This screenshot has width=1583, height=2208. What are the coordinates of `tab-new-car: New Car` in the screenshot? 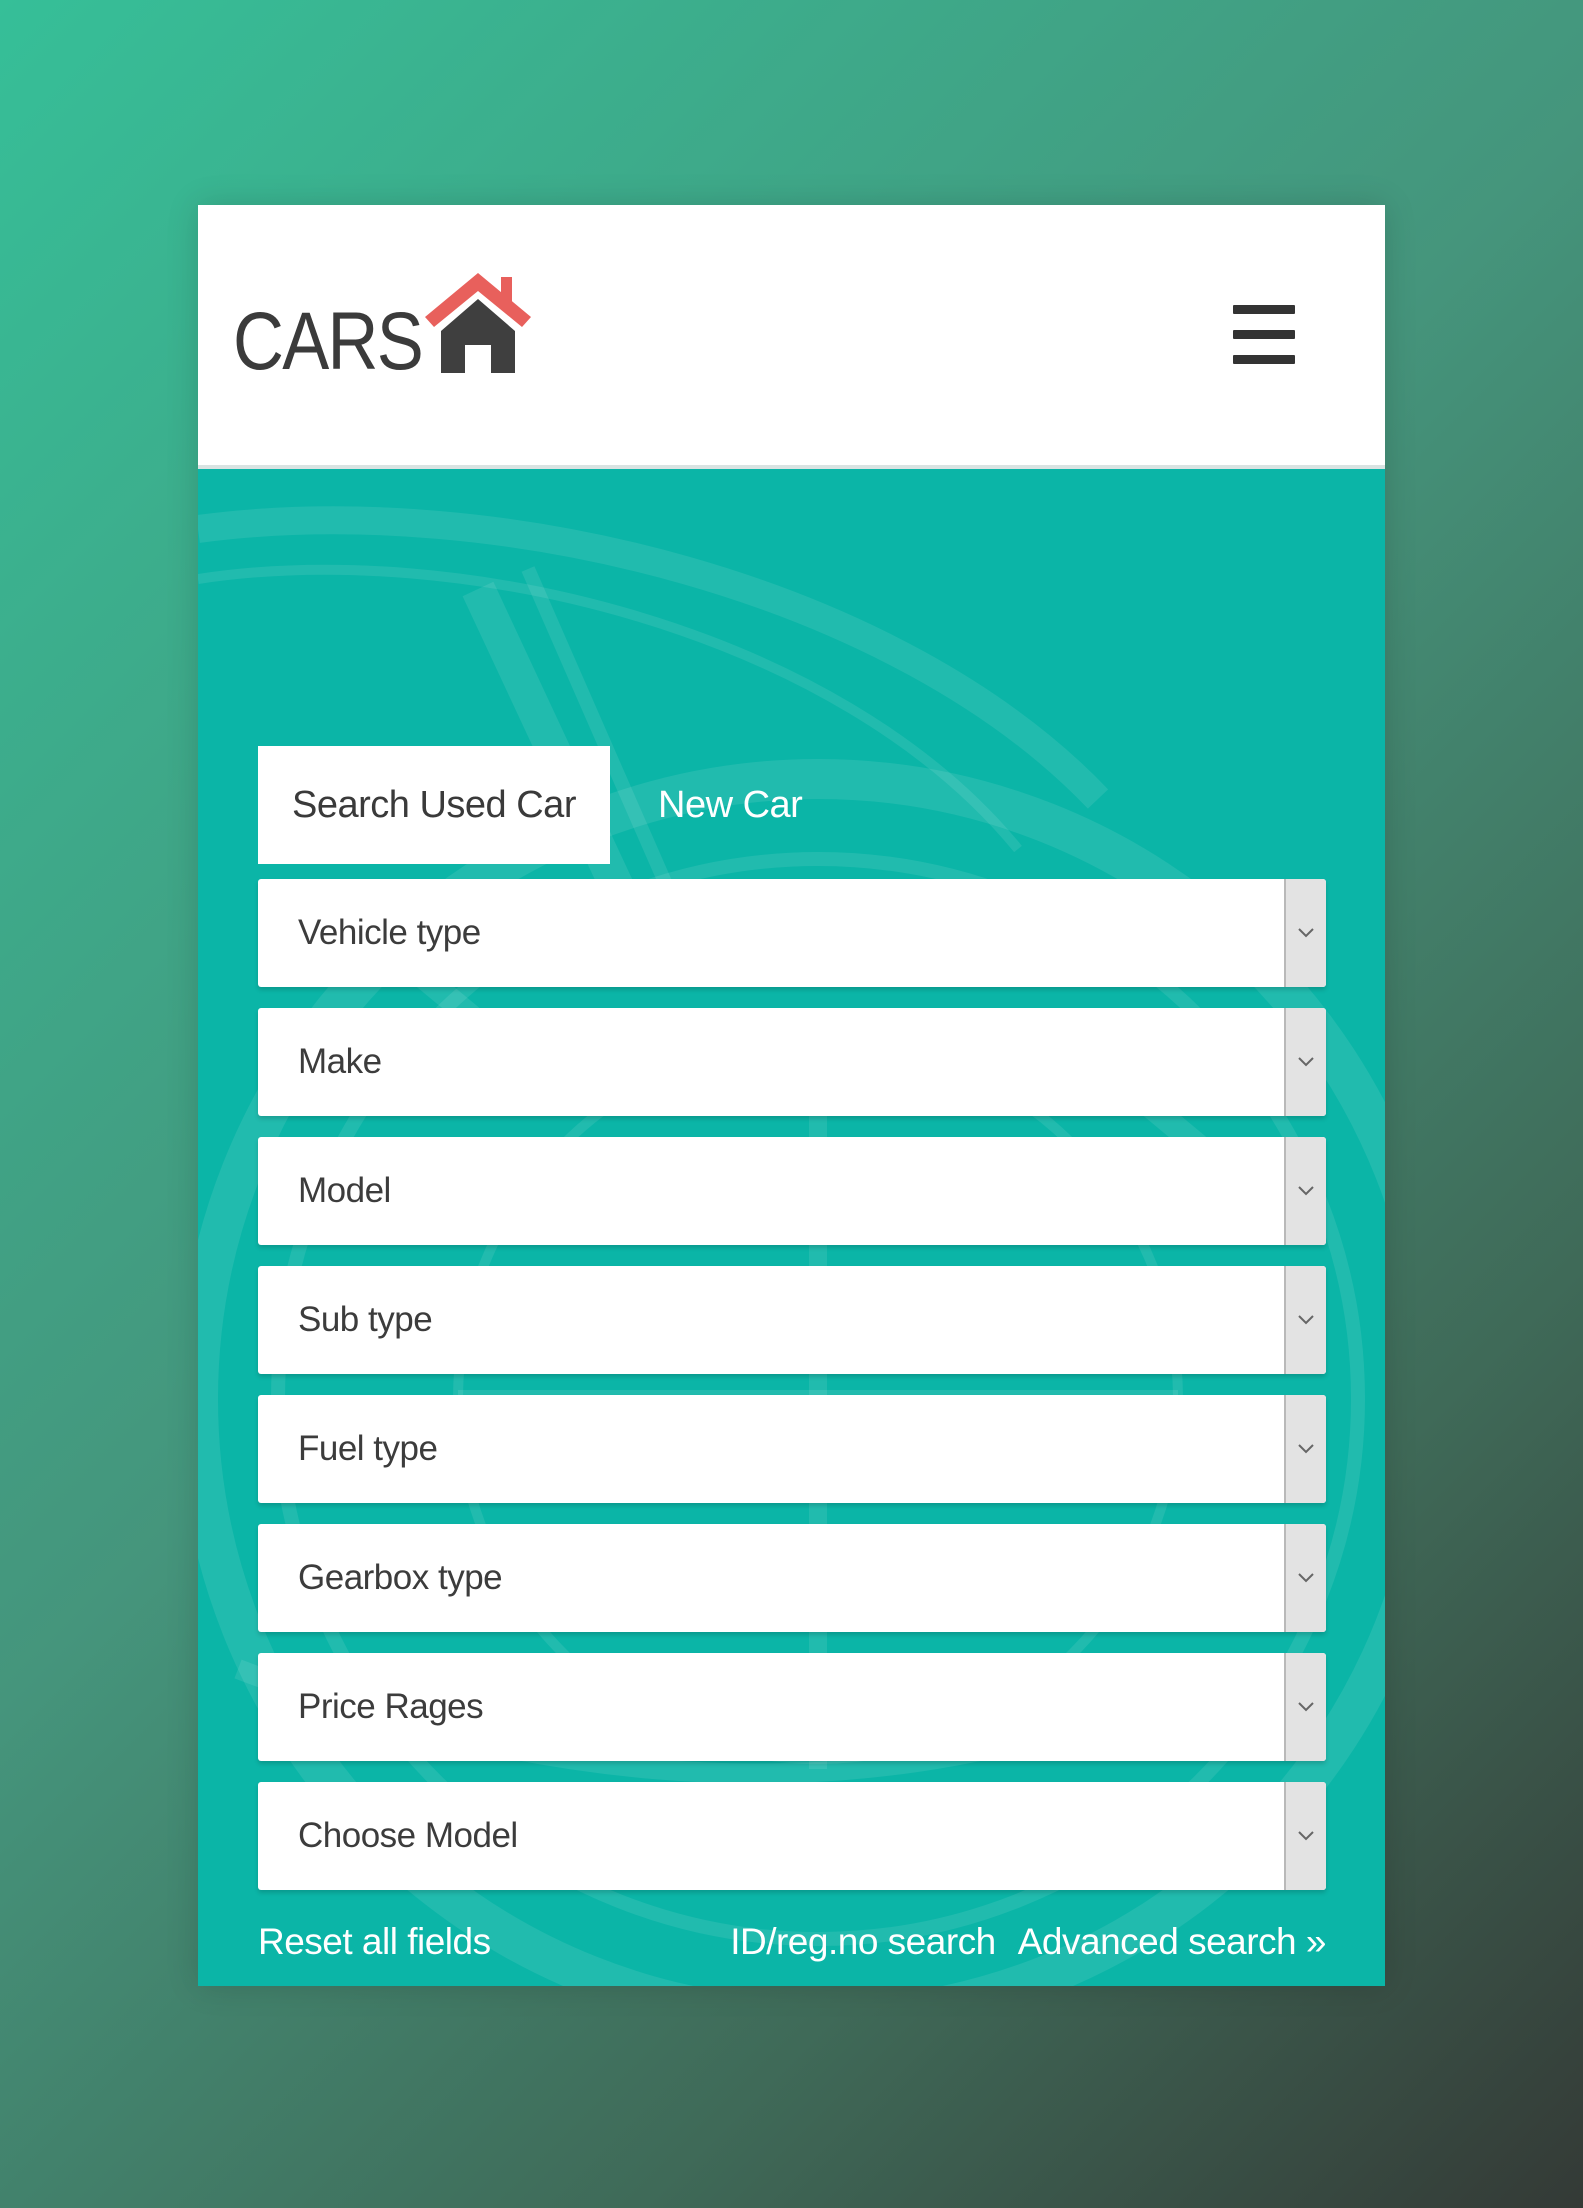 It's located at (726, 805).